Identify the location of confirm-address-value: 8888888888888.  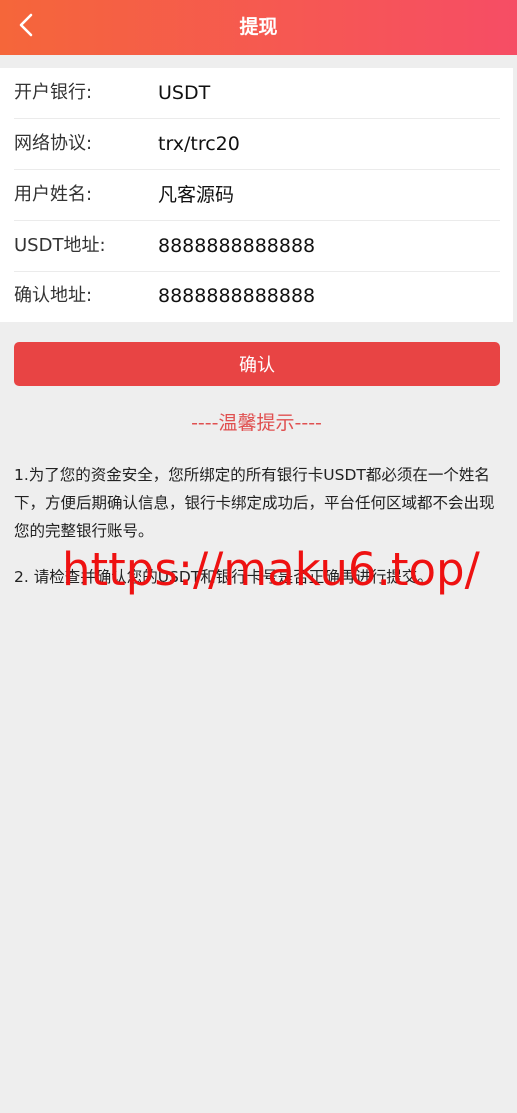
(237, 296).